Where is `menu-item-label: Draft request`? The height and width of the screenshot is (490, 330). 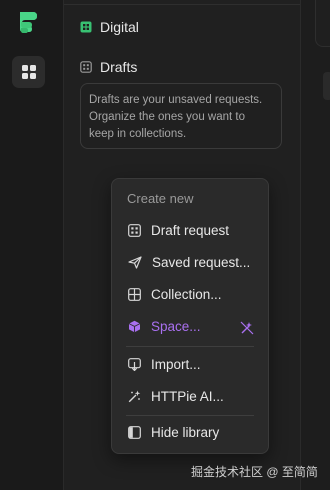
menu-item-label: Draft request is located at coordinates (190, 230).